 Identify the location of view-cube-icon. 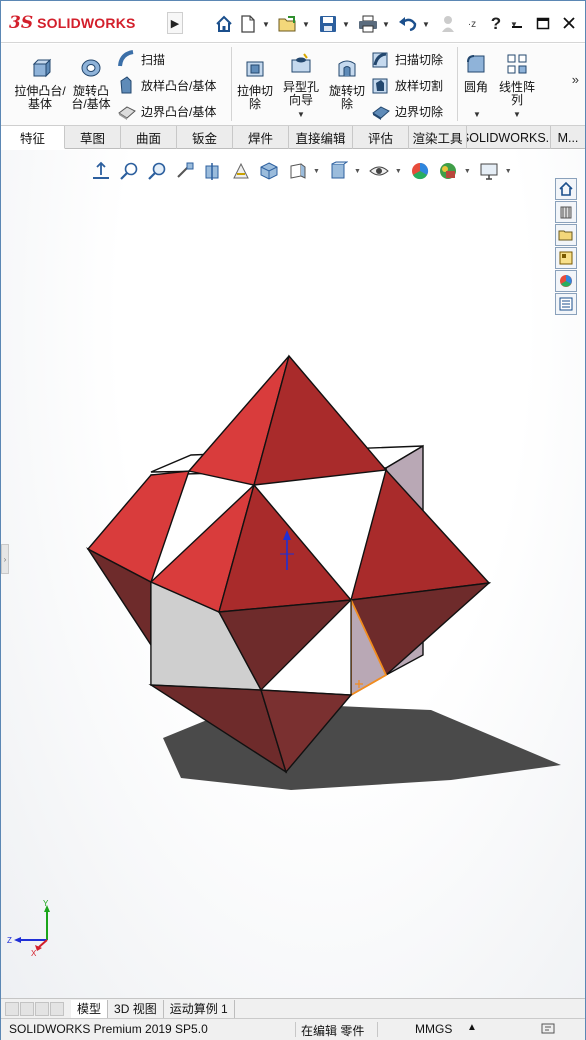
(269, 171).